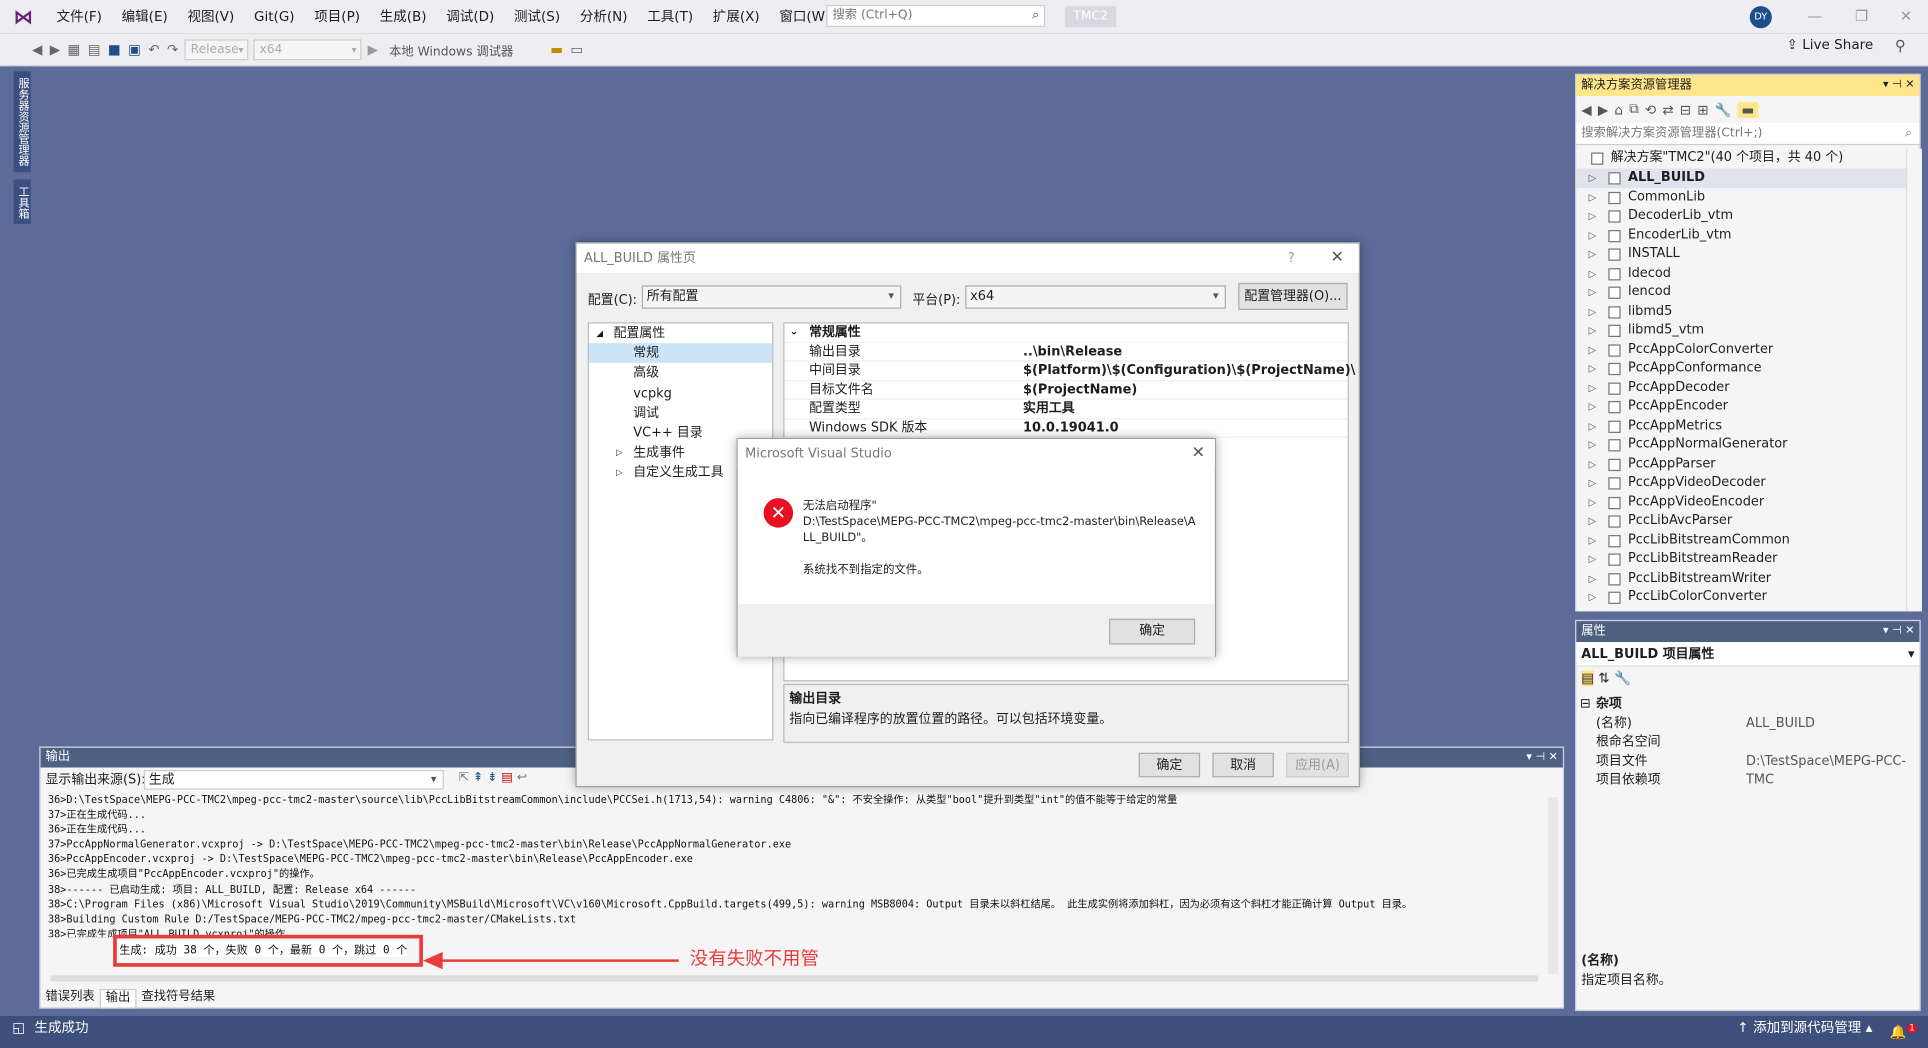  I want to click on tree-item: ▷ lencod, so click(1749, 292).